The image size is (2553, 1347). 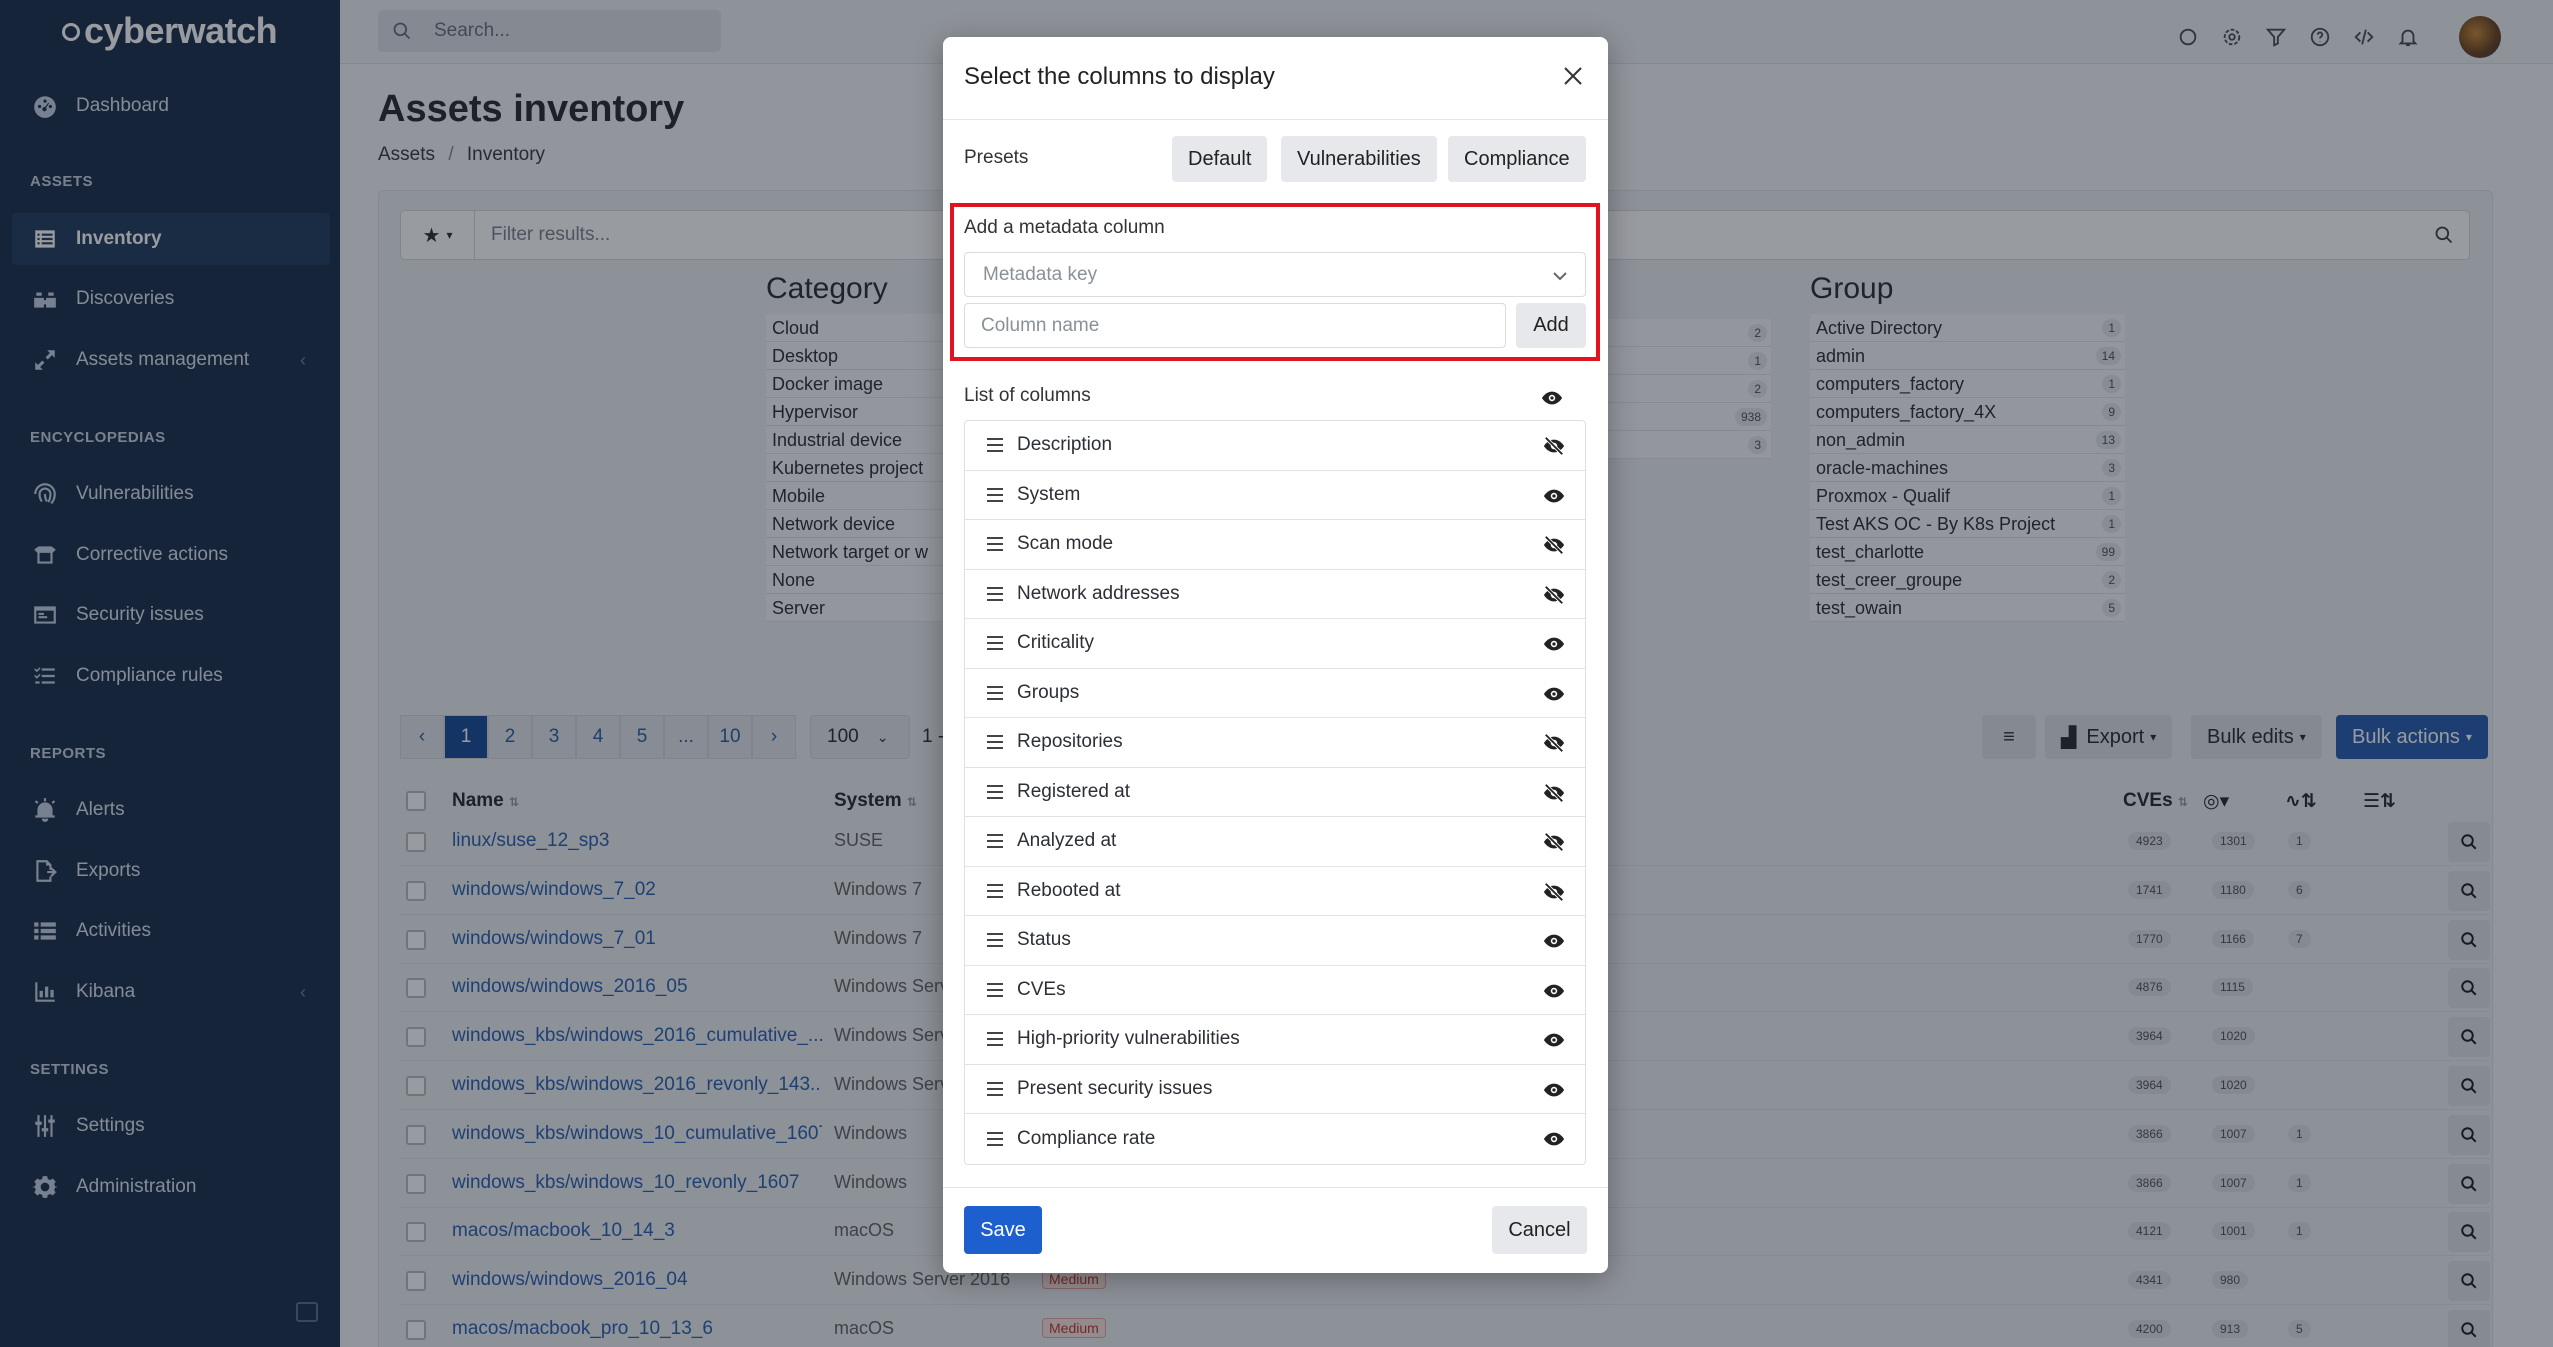 I want to click on toggle-all-eye-icon, so click(x=1552, y=398).